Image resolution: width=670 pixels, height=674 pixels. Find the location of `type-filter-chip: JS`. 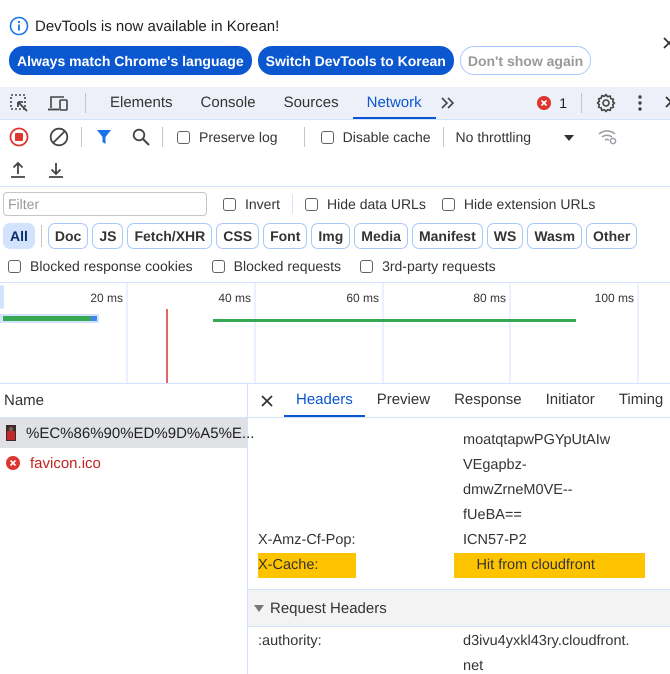

type-filter-chip: JS is located at coordinates (108, 236).